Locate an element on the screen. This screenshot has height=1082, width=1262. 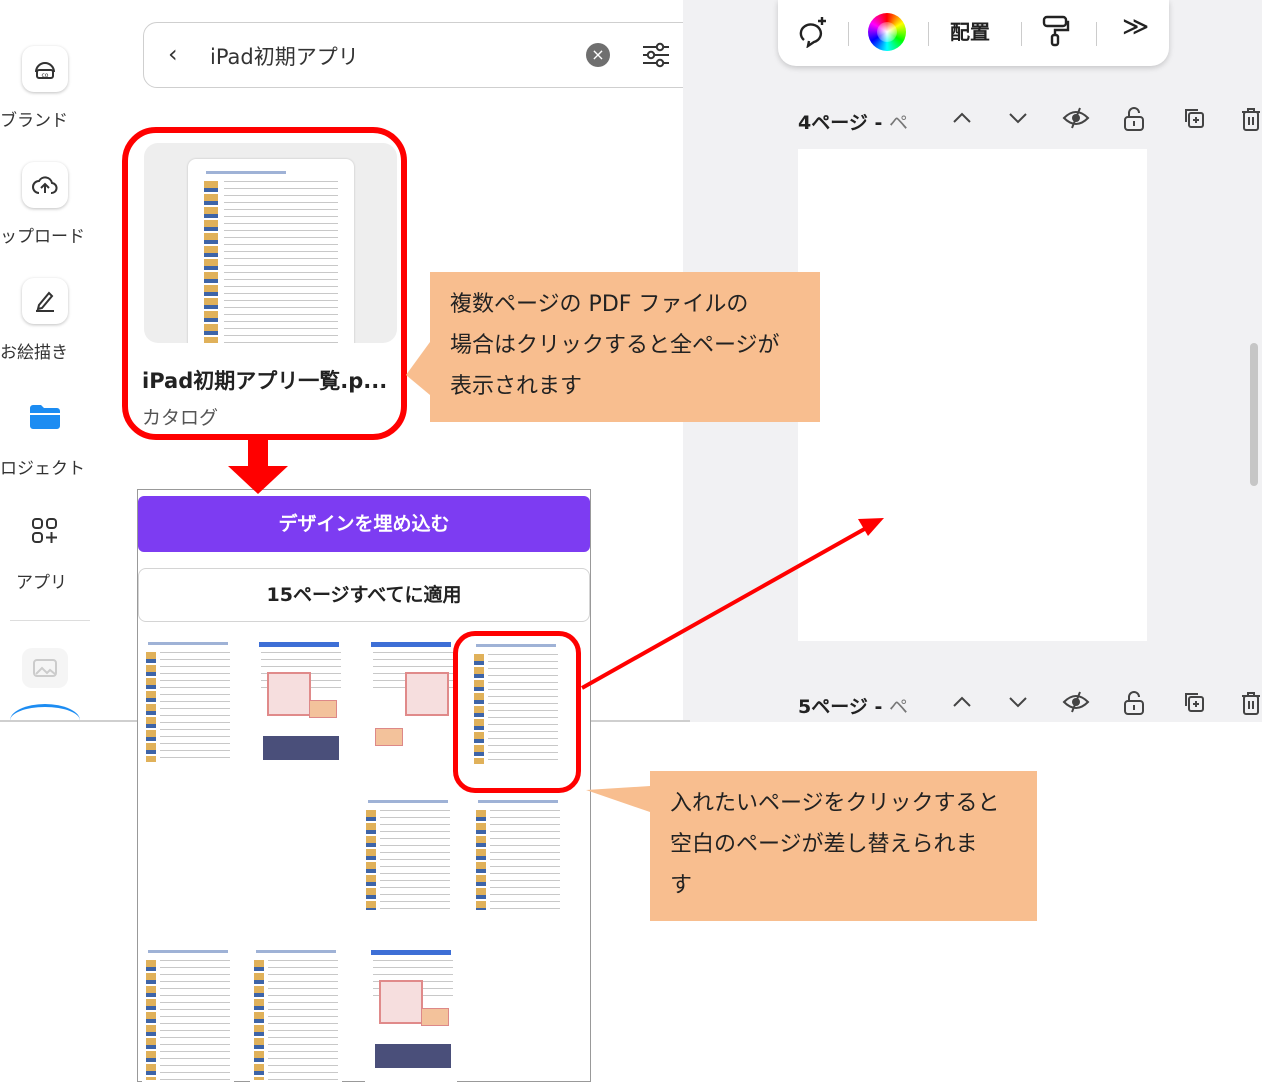
embed-design-button: デザインを埋め込む is located at coordinates (364, 524).